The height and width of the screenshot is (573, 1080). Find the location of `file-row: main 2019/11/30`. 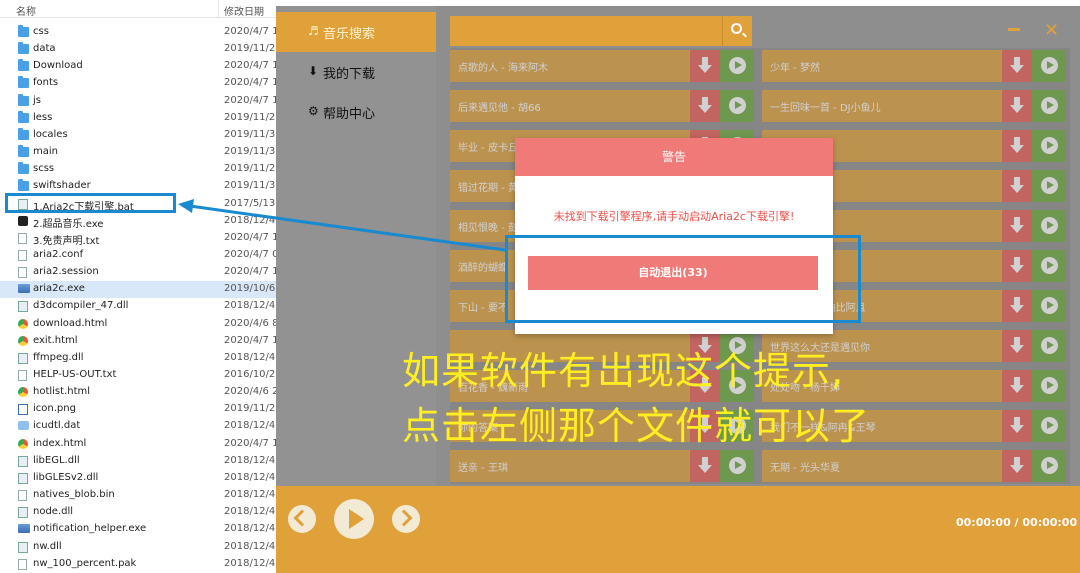

file-row: main 2019/11/30 is located at coordinates (141, 152).